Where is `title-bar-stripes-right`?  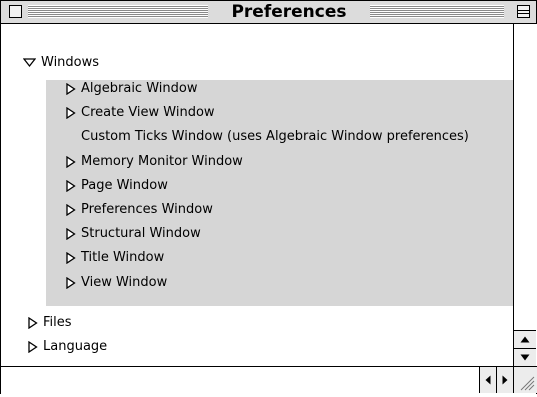
title-bar-stripes-right is located at coordinates (437, 11).